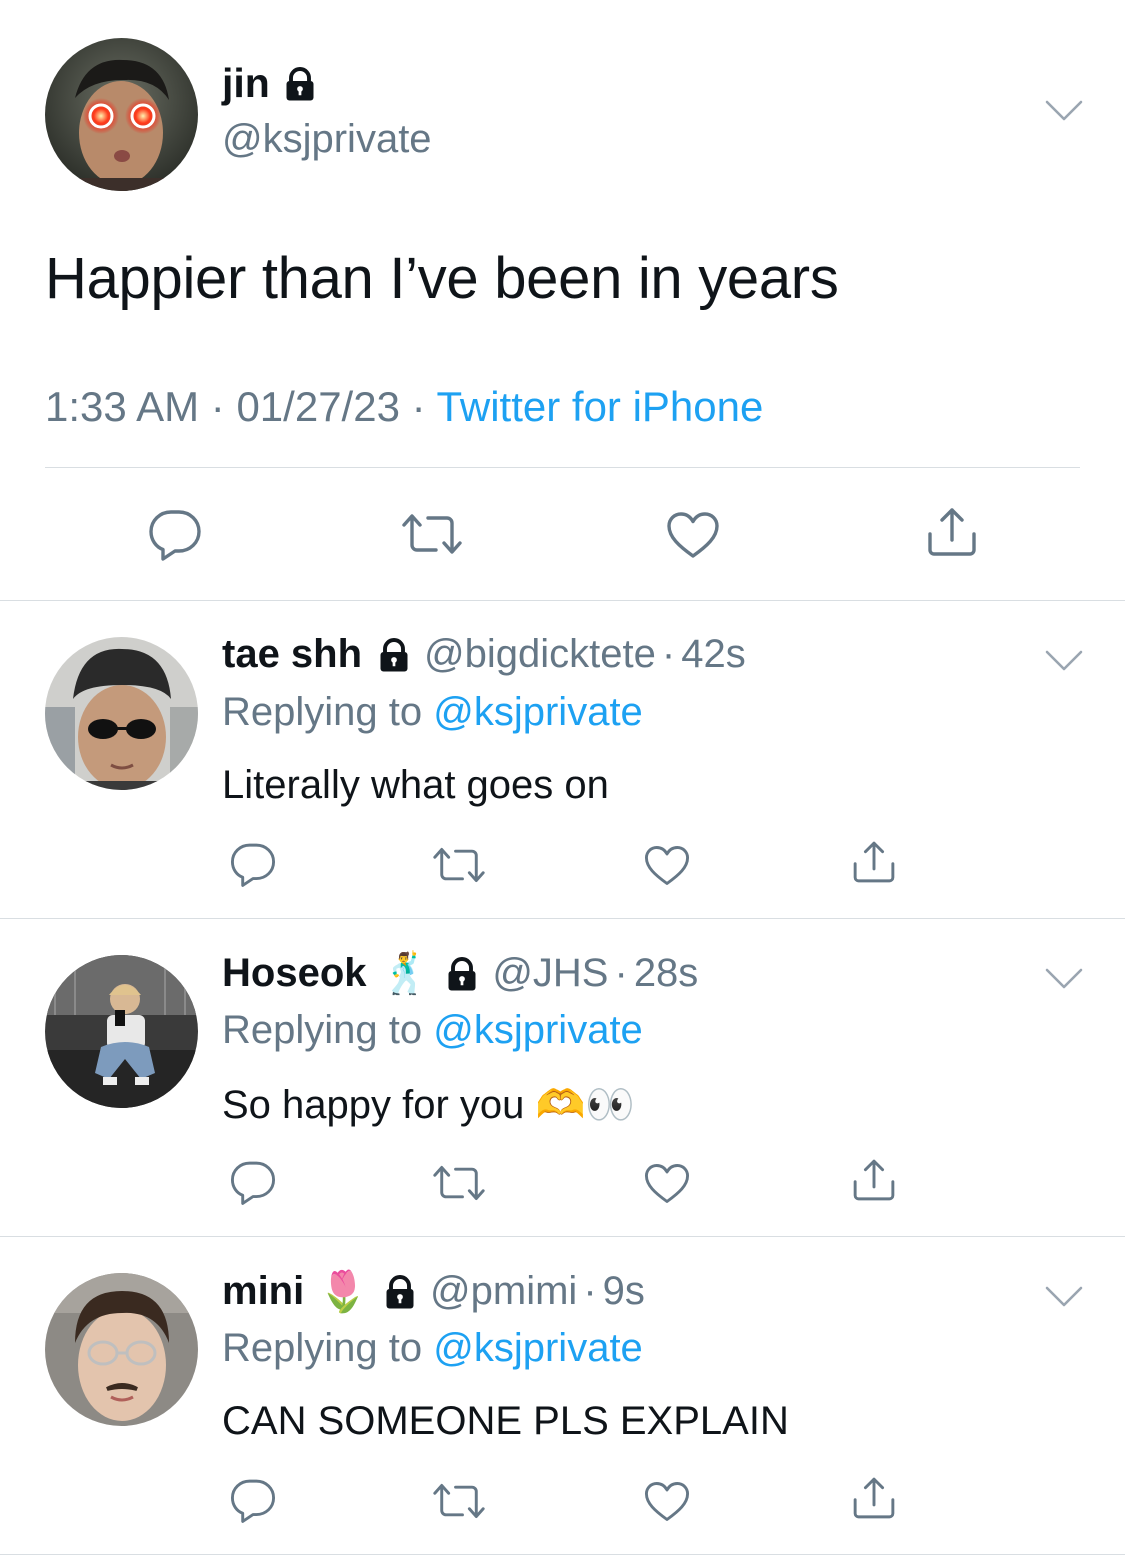  What do you see at coordinates (623, 1291) in the screenshot?
I see `tweet-time: 9s` at bounding box center [623, 1291].